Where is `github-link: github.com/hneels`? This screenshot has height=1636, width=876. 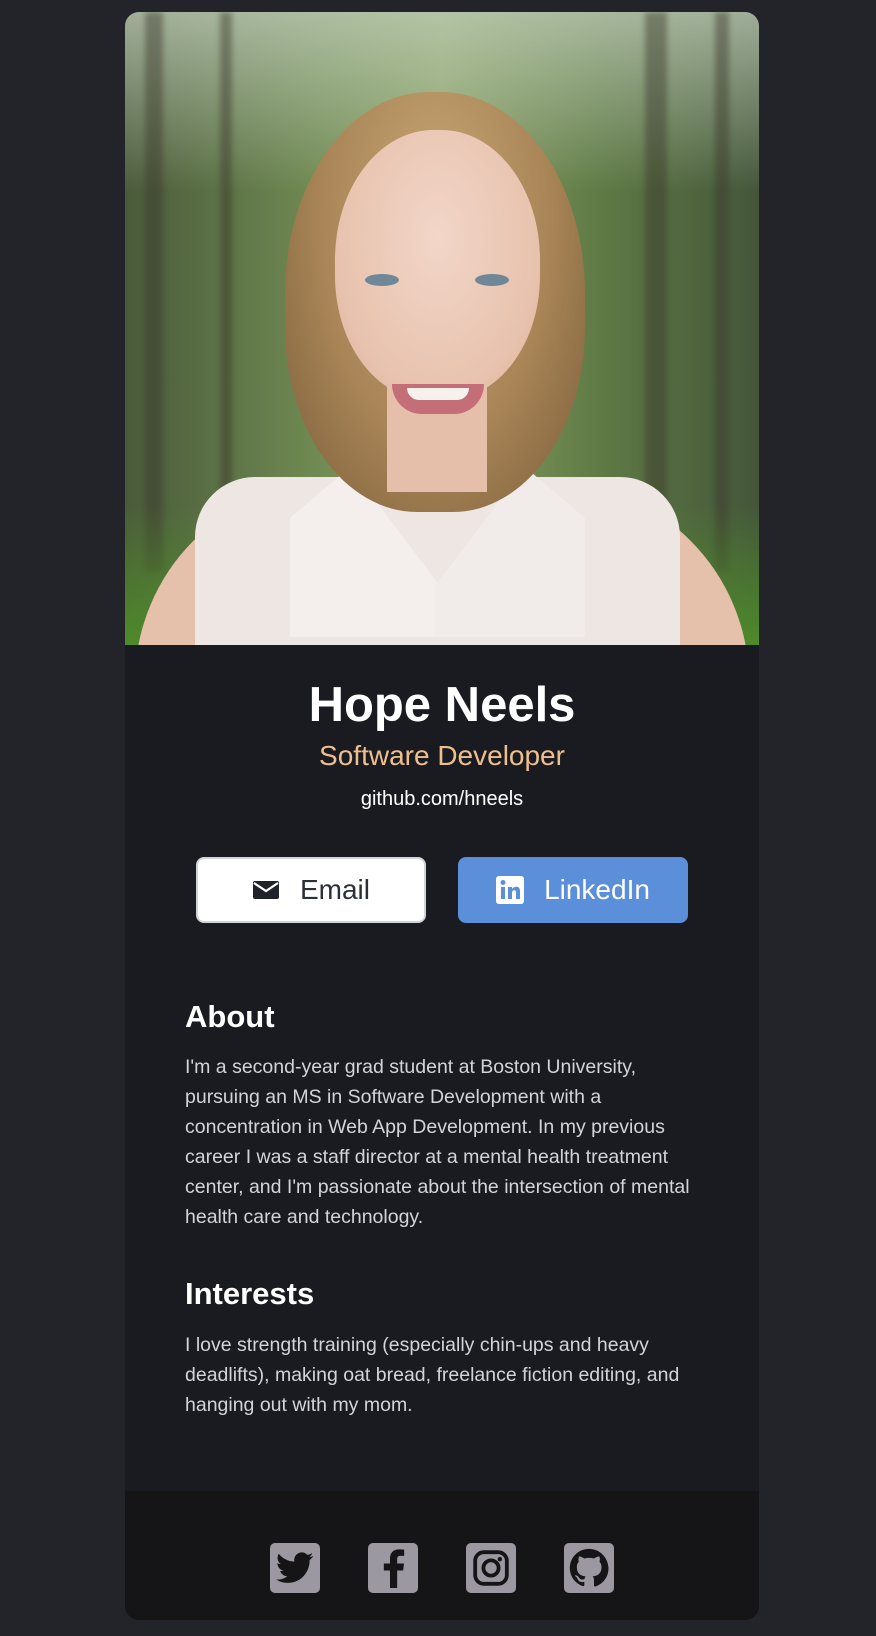 github-link: github.com/hneels is located at coordinates (442, 799).